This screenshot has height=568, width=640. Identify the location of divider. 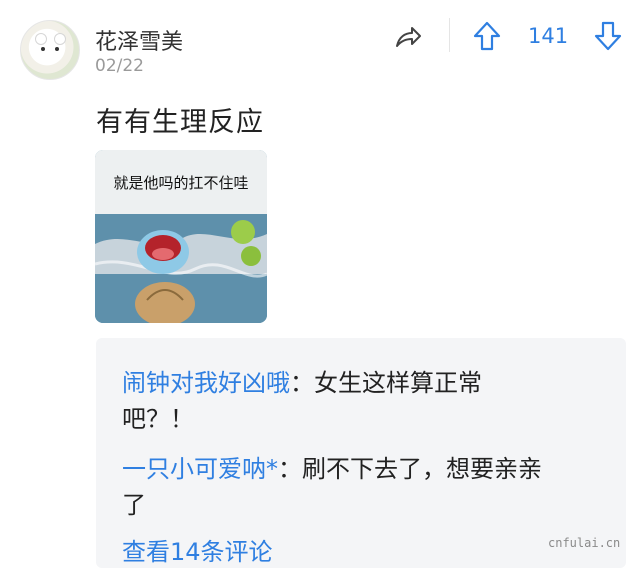
(449, 35).